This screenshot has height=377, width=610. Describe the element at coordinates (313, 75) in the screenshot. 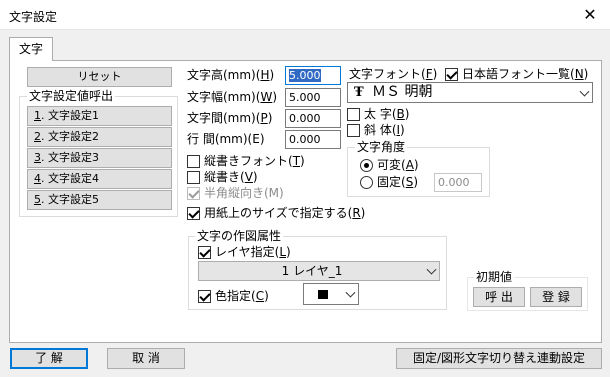

I see `height-input: 5.000` at that location.